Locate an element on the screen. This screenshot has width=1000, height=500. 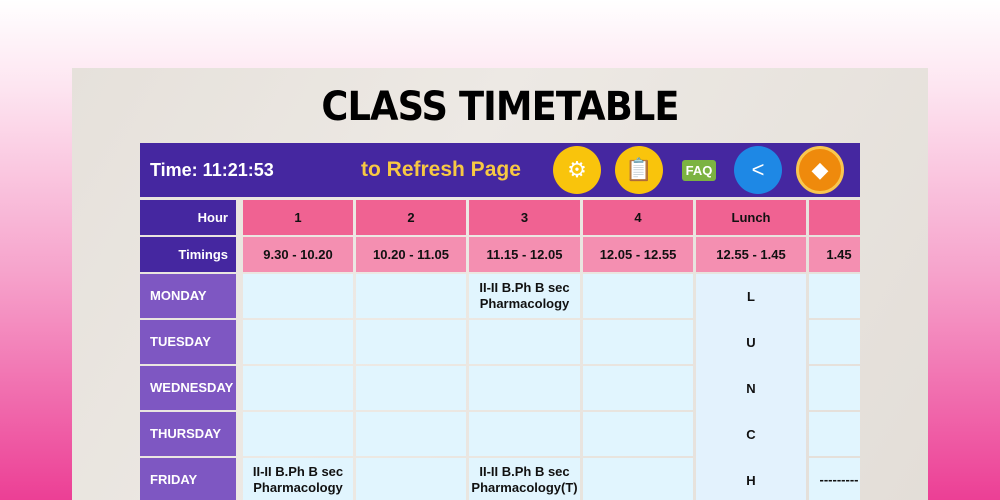
day-label: THURSDAY is located at coordinates (188, 434).